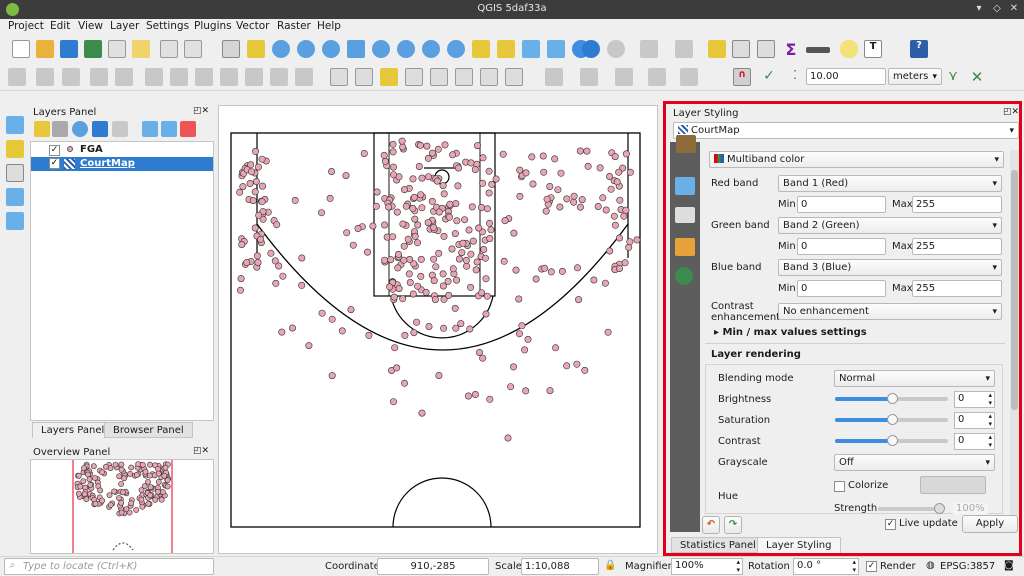 The image size is (1024, 576). What do you see at coordinates (167, 26) in the screenshot?
I see `menu-settings: Settings` at bounding box center [167, 26].